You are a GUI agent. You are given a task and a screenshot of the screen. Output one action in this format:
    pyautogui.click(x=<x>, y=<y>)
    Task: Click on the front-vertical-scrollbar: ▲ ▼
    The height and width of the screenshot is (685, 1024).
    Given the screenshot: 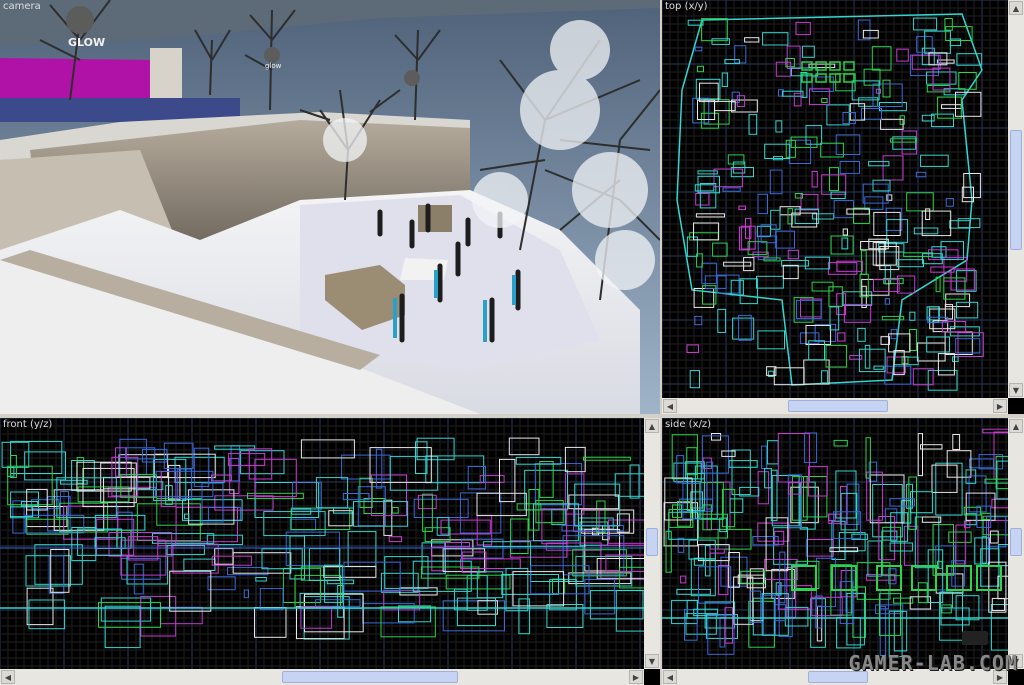 What is the action you would take?
    pyautogui.click(x=652, y=543)
    